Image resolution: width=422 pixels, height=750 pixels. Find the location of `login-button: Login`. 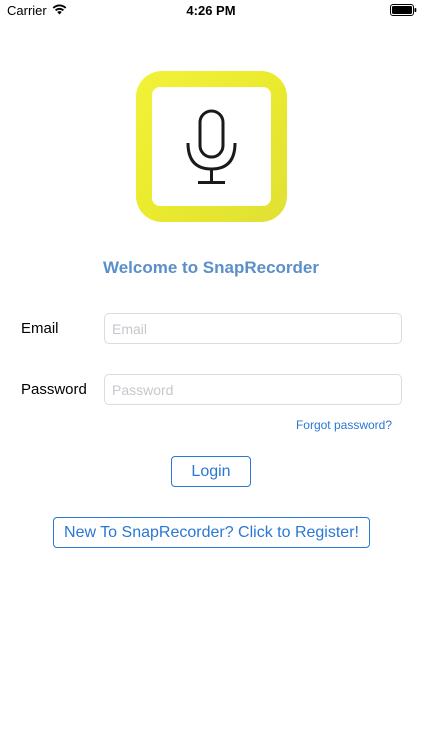

login-button: Login is located at coordinates (211, 471).